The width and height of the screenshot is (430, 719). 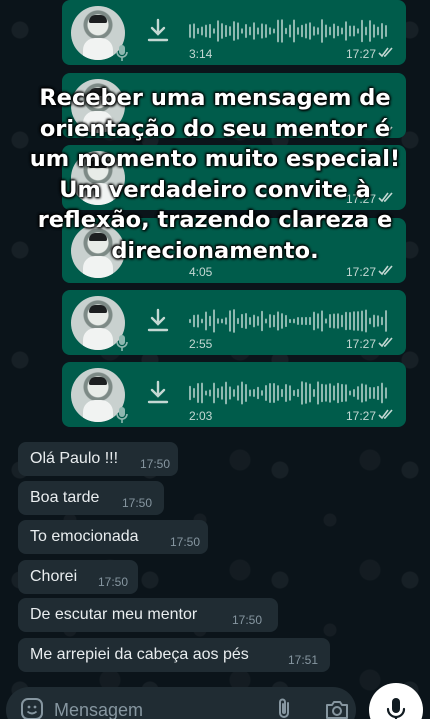 What do you see at coordinates (174, 655) in the screenshot?
I see `incoming-message: Me arrepiei da cabeça aos pés 17:51` at bounding box center [174, 655].